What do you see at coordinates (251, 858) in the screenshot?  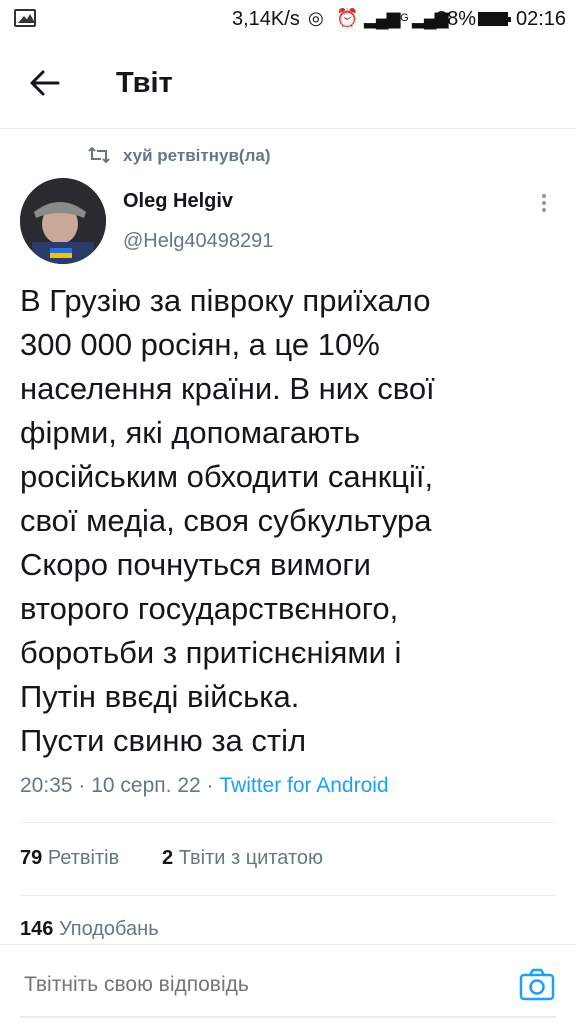 I see `quotes-label: Твіти з цитатою` at bounding box center [251, 858].